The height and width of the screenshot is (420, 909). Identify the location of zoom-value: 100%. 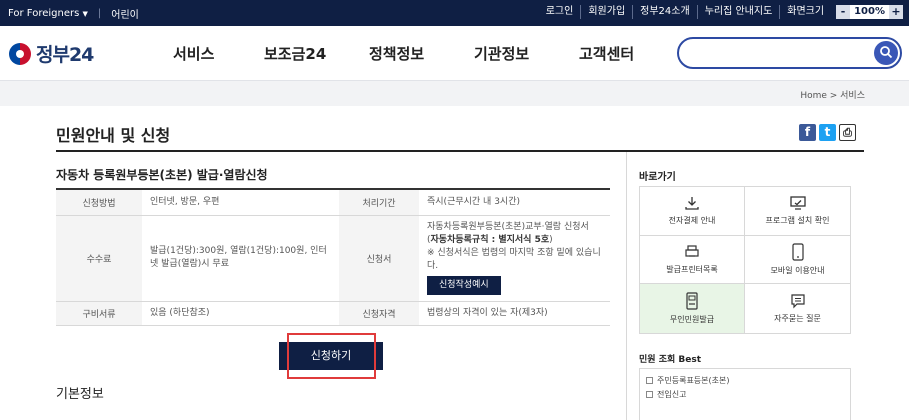
(869, 12).